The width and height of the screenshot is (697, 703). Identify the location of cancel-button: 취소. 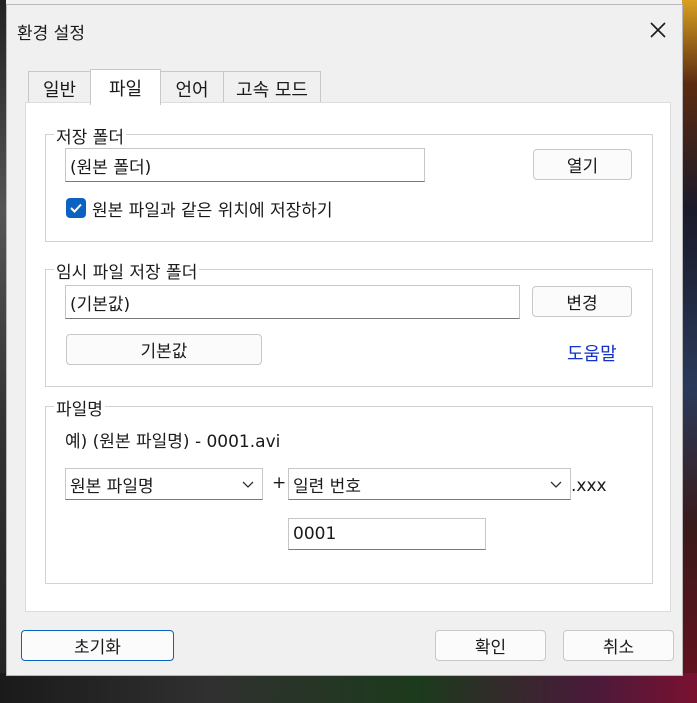
(618, 645).